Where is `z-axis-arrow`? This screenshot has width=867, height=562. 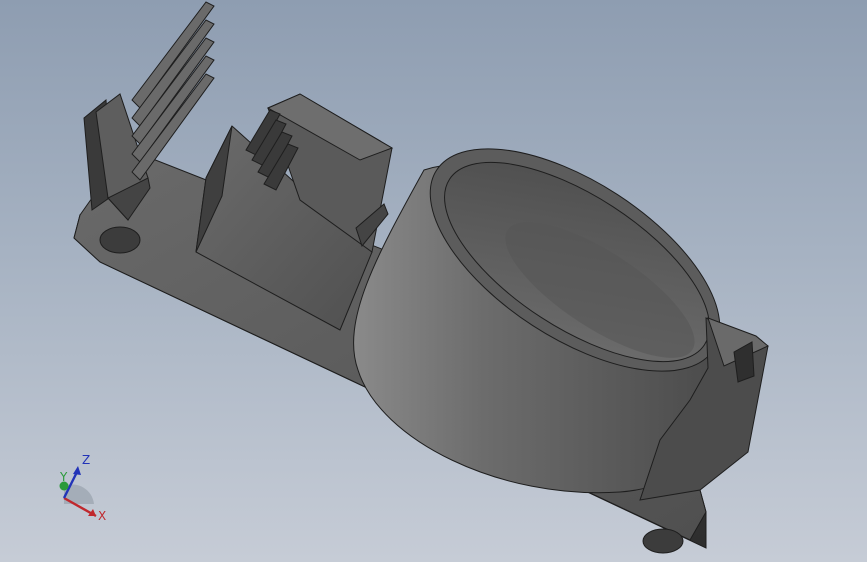
z-axis-arrow is located at coordinates (77, 470).